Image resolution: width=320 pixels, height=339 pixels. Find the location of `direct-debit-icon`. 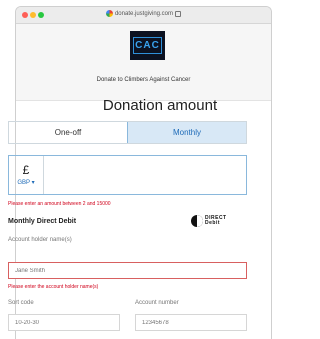

direct-debit-icon is located at coordinates (197, 221).